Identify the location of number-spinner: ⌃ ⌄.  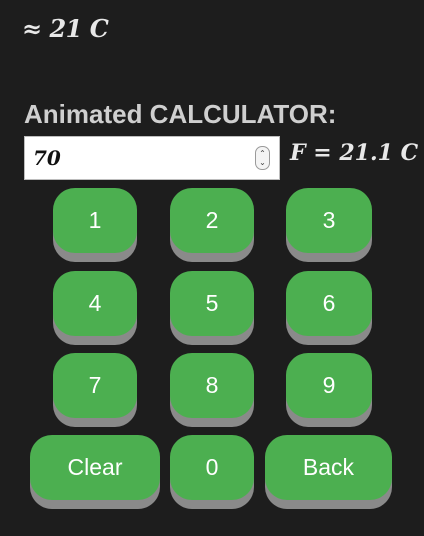
(262, 158).